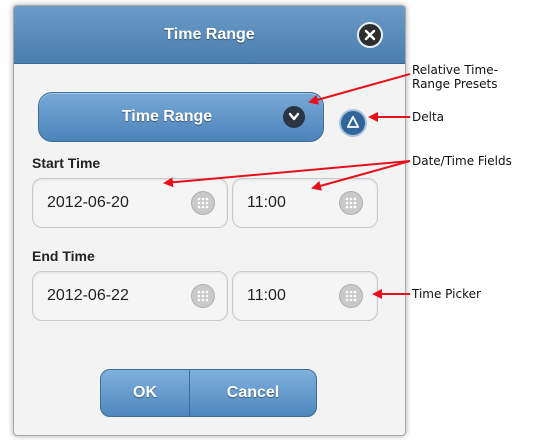  What do you see at coordinates (446, 294) in the screenshot?
I see `picker-callout: Time Picker` at bounding box center [446, 294].